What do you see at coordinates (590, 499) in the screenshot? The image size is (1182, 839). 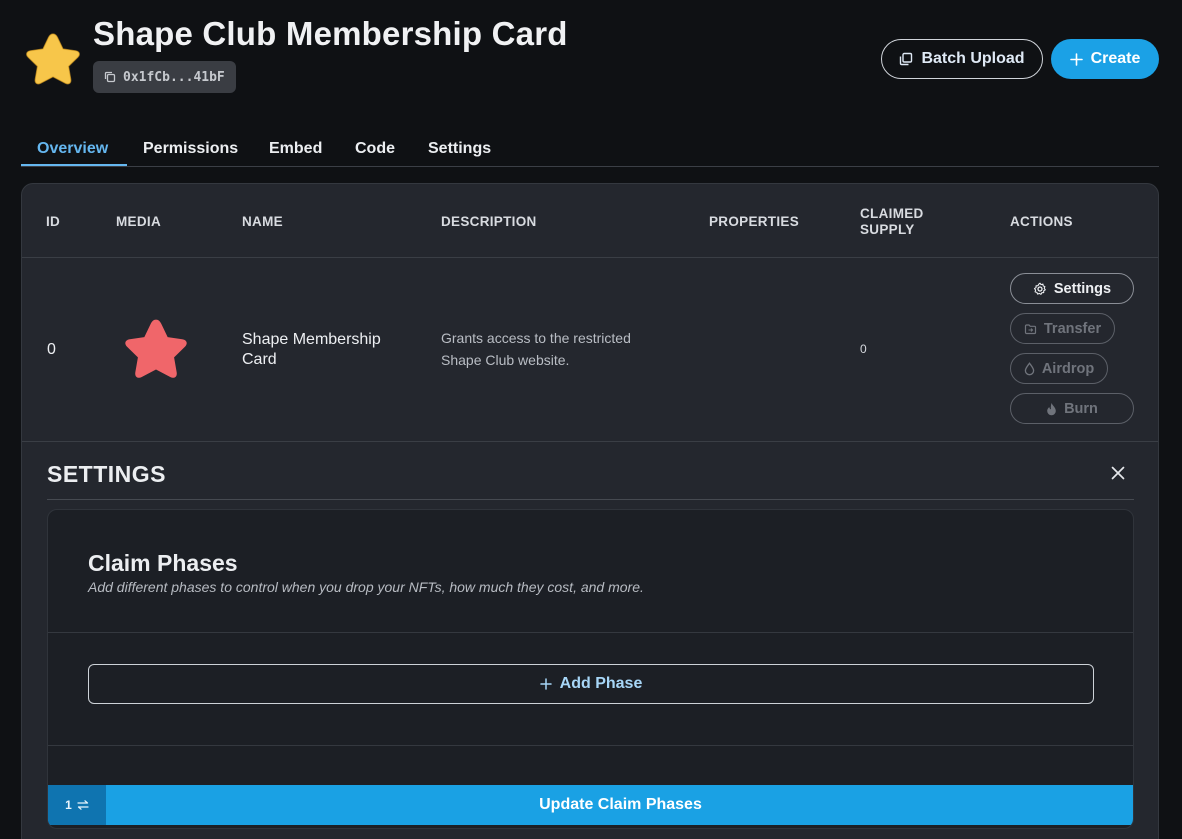 I see `settings-divider` at bounding box center [590, 499].